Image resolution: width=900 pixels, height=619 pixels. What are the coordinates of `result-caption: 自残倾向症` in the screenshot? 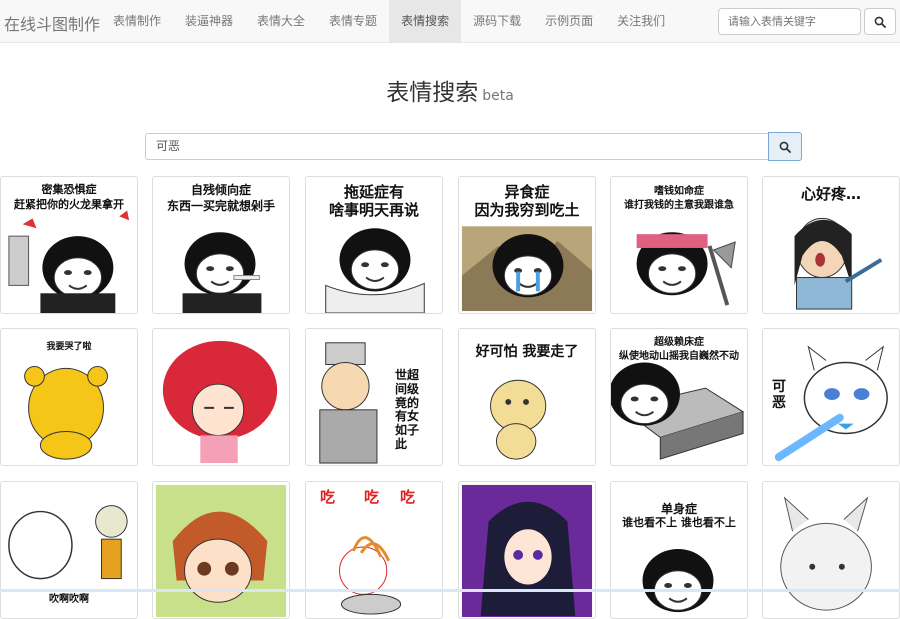 It's located at (220, 190).